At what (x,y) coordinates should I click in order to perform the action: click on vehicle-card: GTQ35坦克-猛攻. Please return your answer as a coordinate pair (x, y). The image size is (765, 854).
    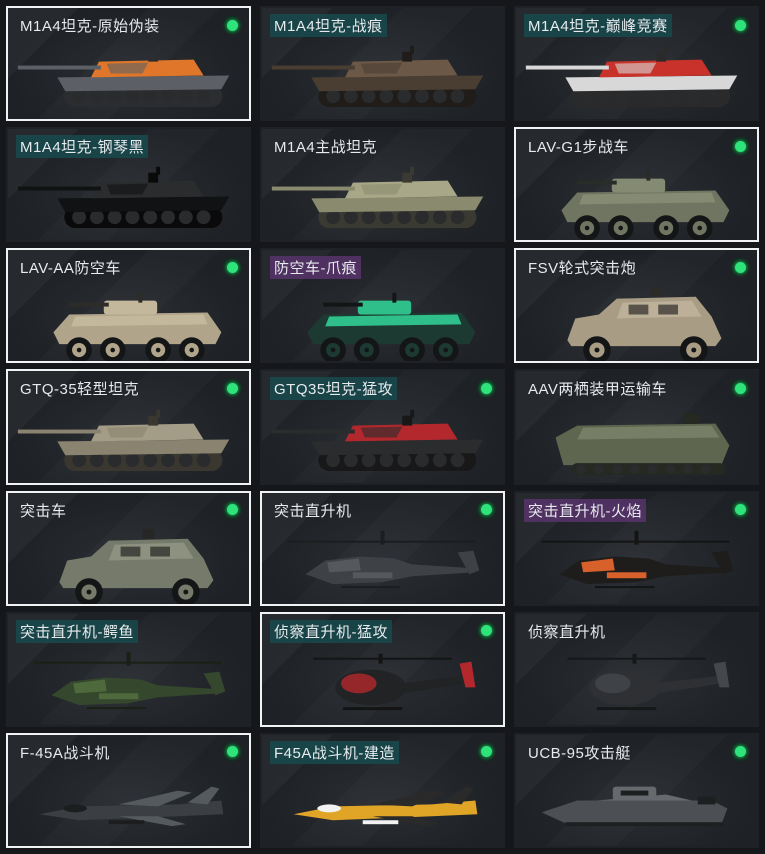
    Looking at the image, I should click on (382, 427).